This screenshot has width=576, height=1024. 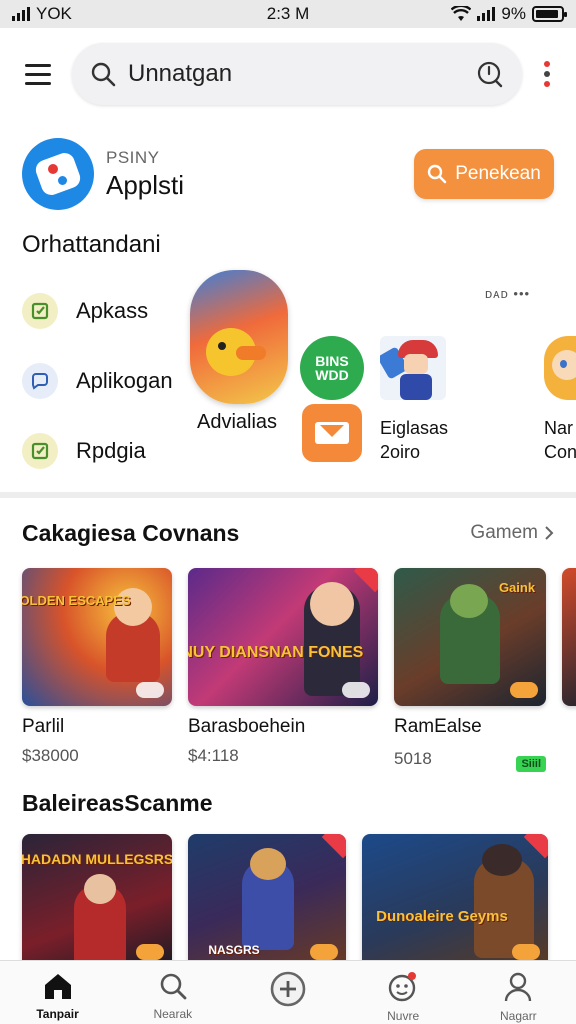 What do you see at coordinates (275, 652) in the screenshot?
I see `game-card-title-art: HRDNUY DIANSNAN FONES` at bounding box center [275, 652].